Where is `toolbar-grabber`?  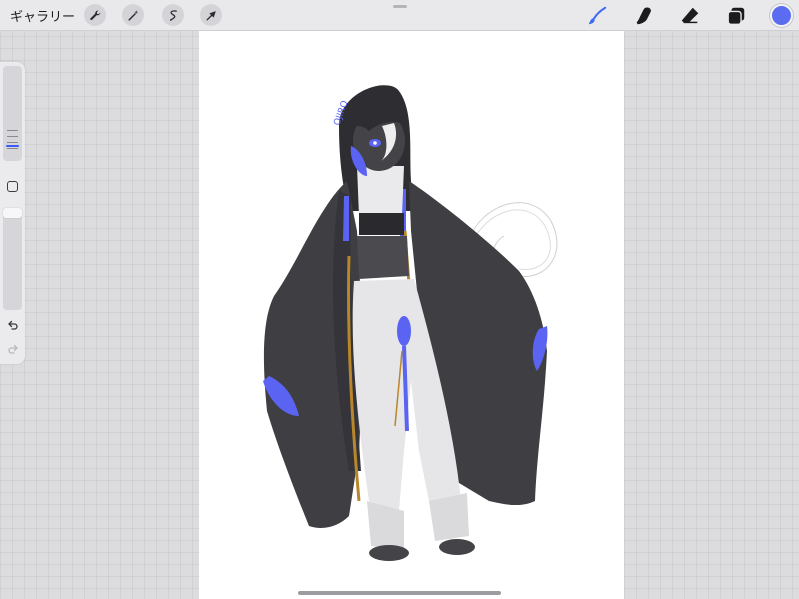
toolbar-grabber is located at coordinates (400, 6).